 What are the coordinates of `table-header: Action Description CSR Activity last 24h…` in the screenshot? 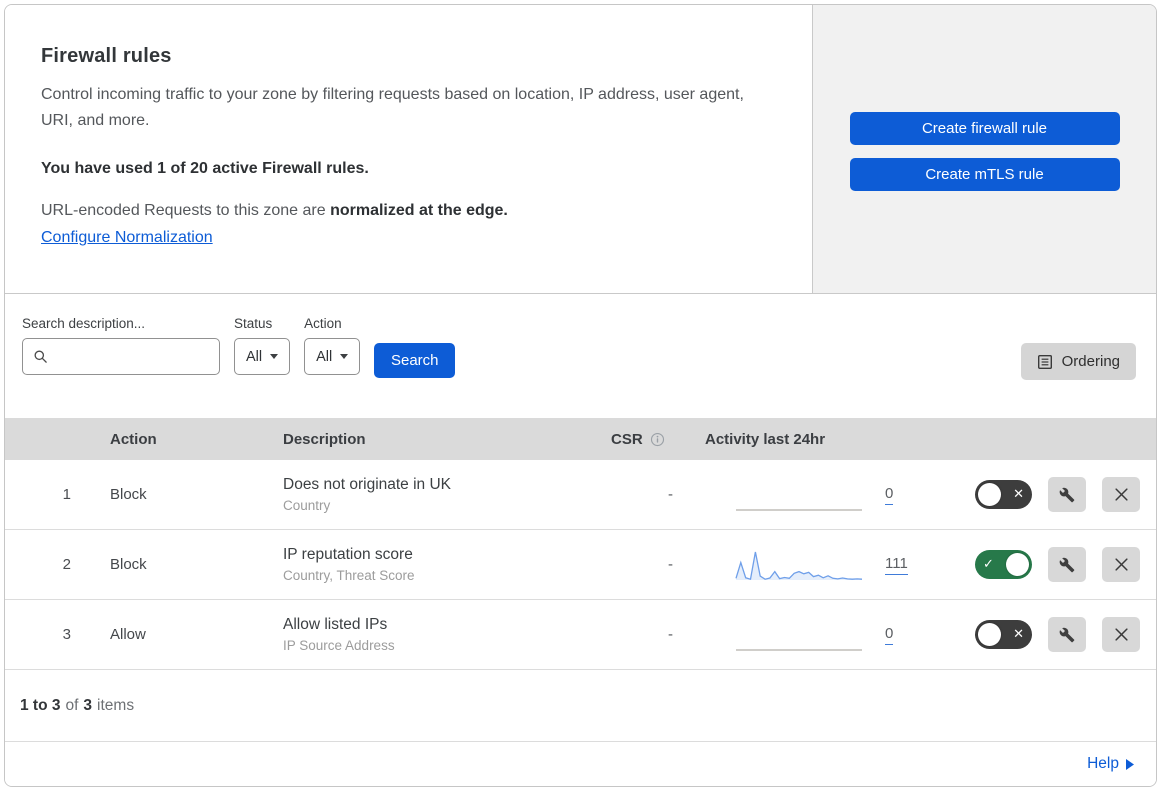 It's located at (580, 439).